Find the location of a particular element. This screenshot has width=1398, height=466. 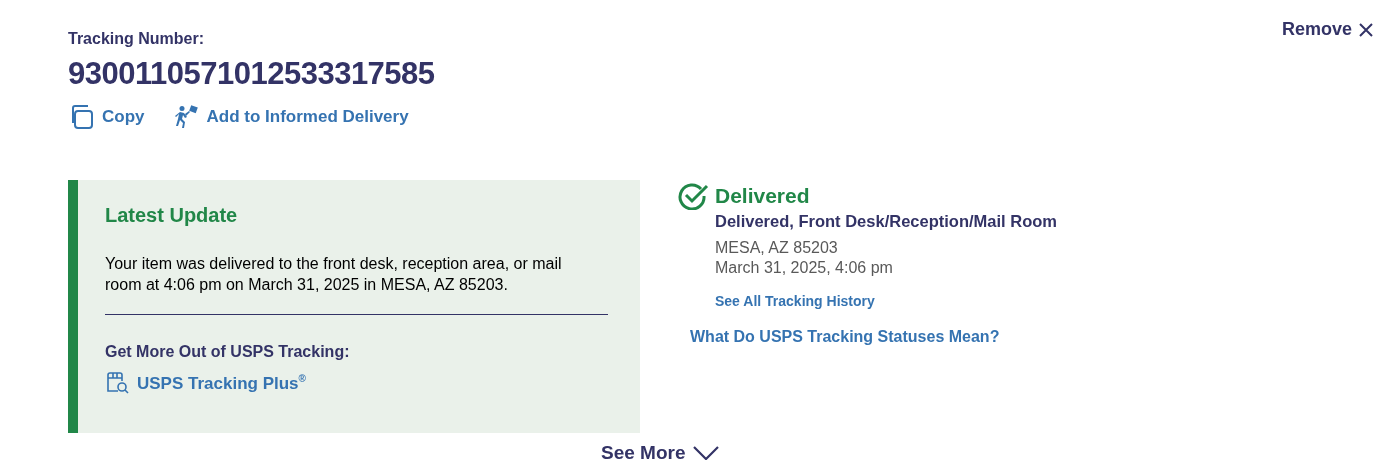

see-more-button: See More is located at coordinates (660, 453).